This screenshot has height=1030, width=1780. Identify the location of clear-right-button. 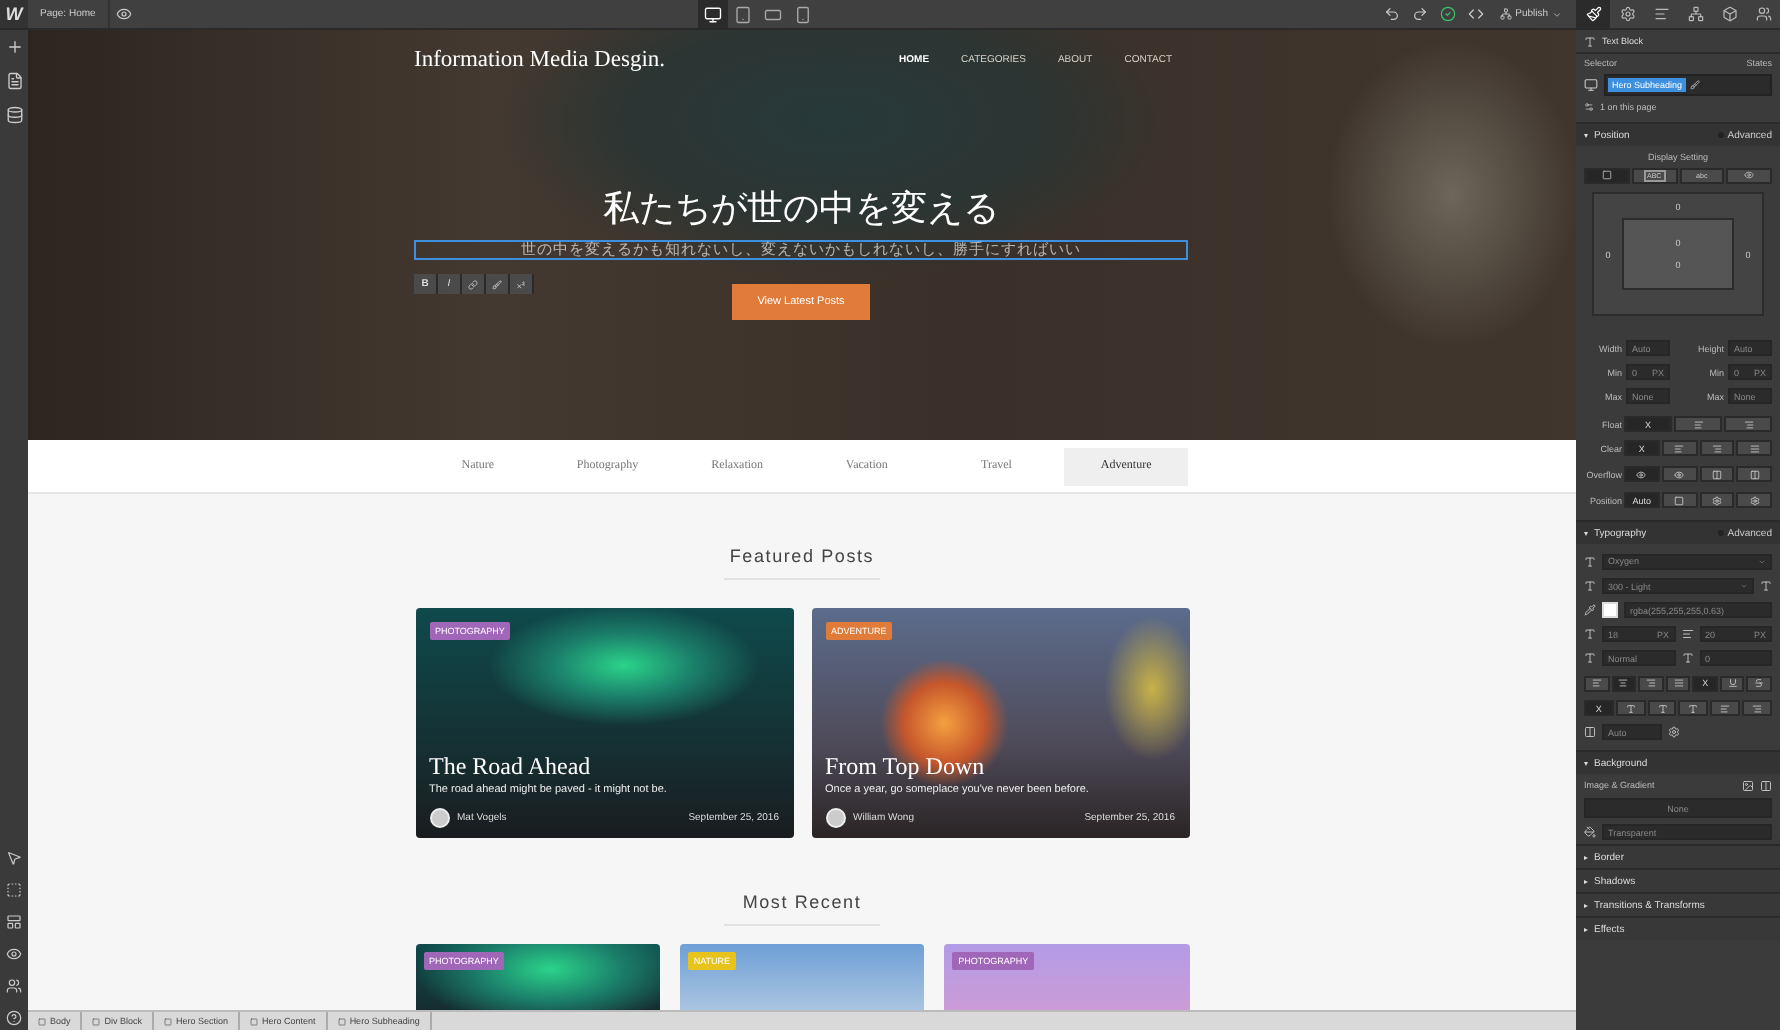
(1717, 448).